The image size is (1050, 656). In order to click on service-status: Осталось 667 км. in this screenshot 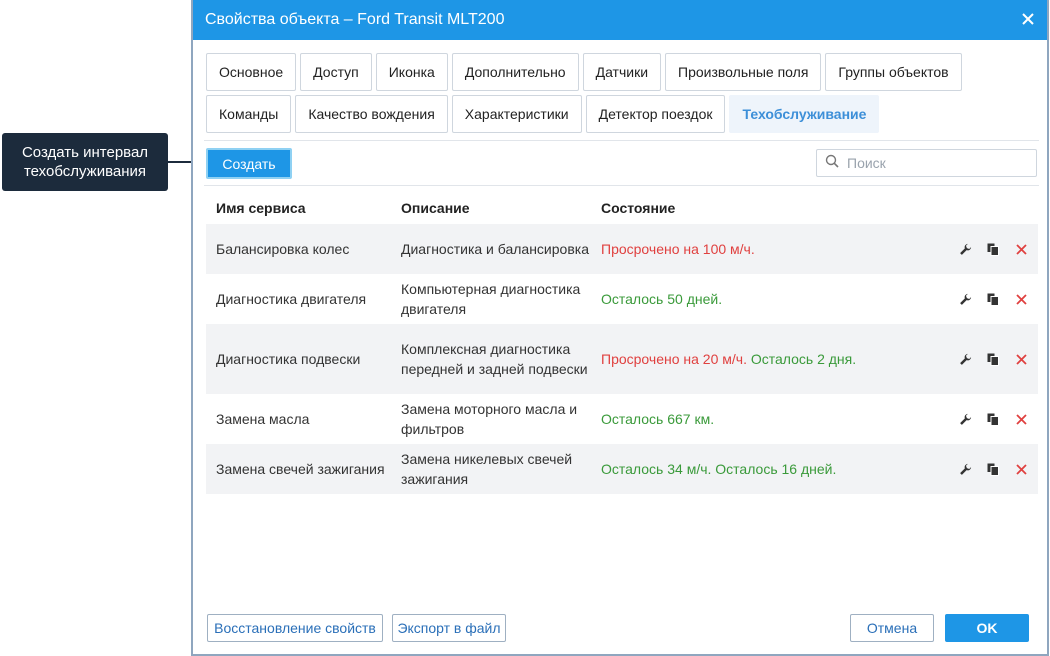, I will do `click(658, 419)`.